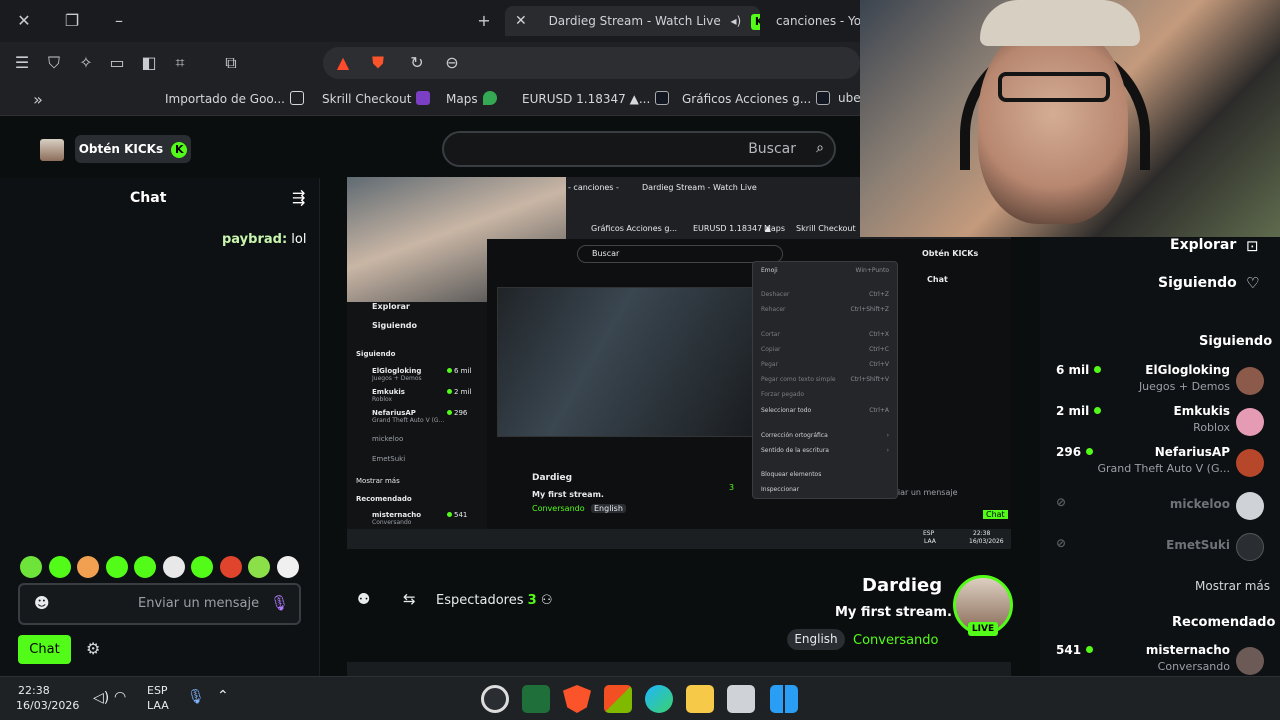 Image resolution: width=1280 pixels, height=720 pixels. I want to click on folder-icon, so click(700, 699).